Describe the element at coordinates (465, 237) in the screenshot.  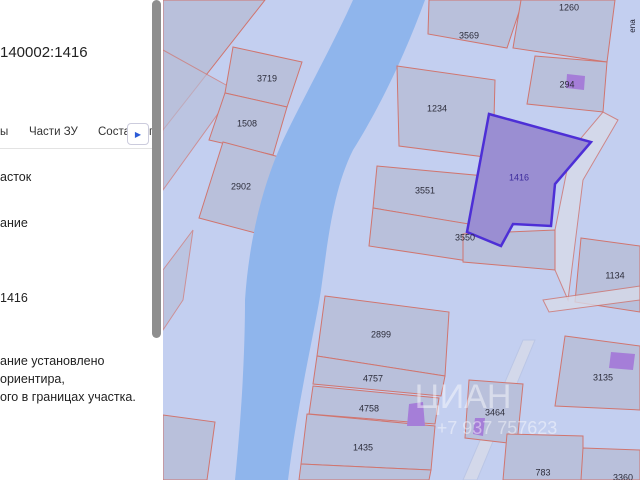
I see `parcel-label: 3550` at that location.